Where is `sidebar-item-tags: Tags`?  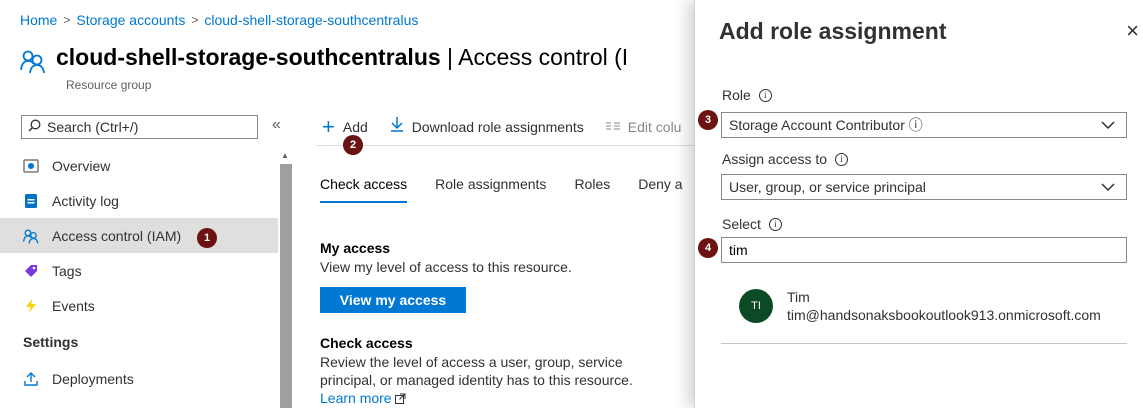 sidebar-item-tags: Tags is located at coordinates (139, 270).